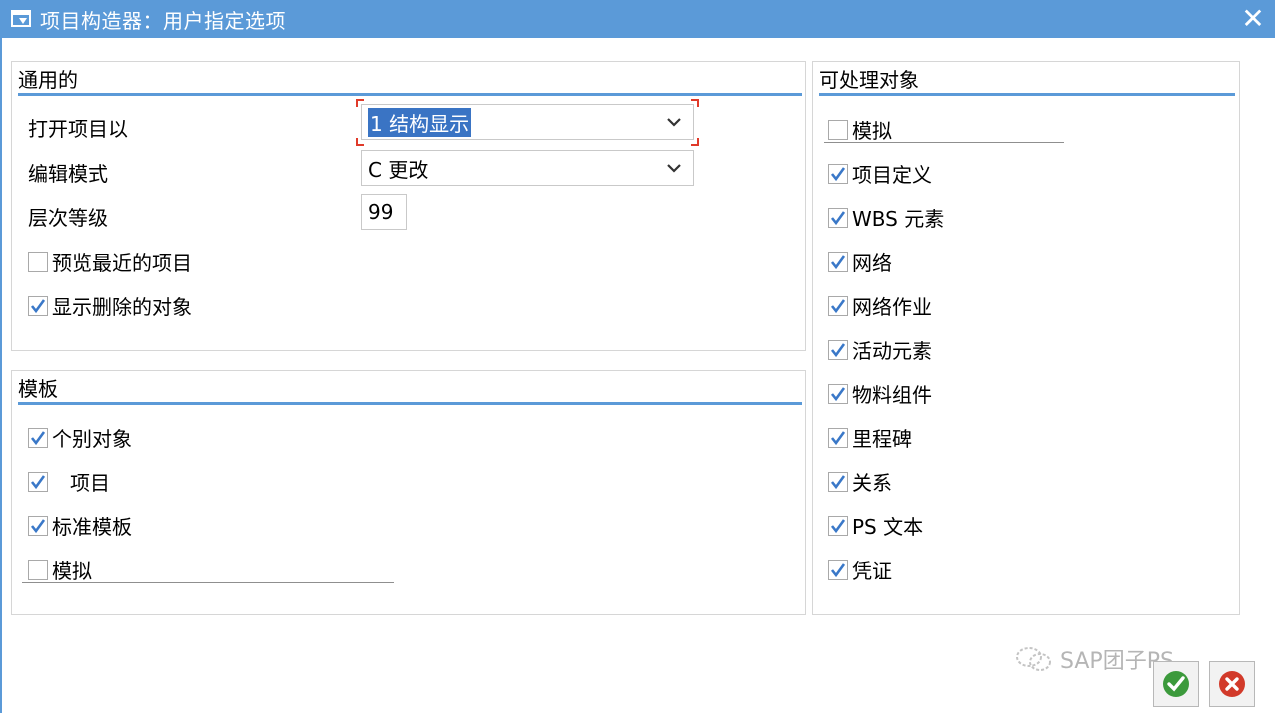 Image resolution: width=1275 pixels, height=713 pixels. I want to click on processable-item-label: 关系, so click(872, 483).